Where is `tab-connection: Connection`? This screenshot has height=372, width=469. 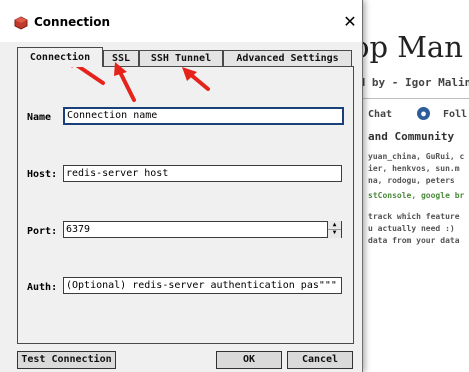
tab-connection: Connection is located at coordinates (60, 57).